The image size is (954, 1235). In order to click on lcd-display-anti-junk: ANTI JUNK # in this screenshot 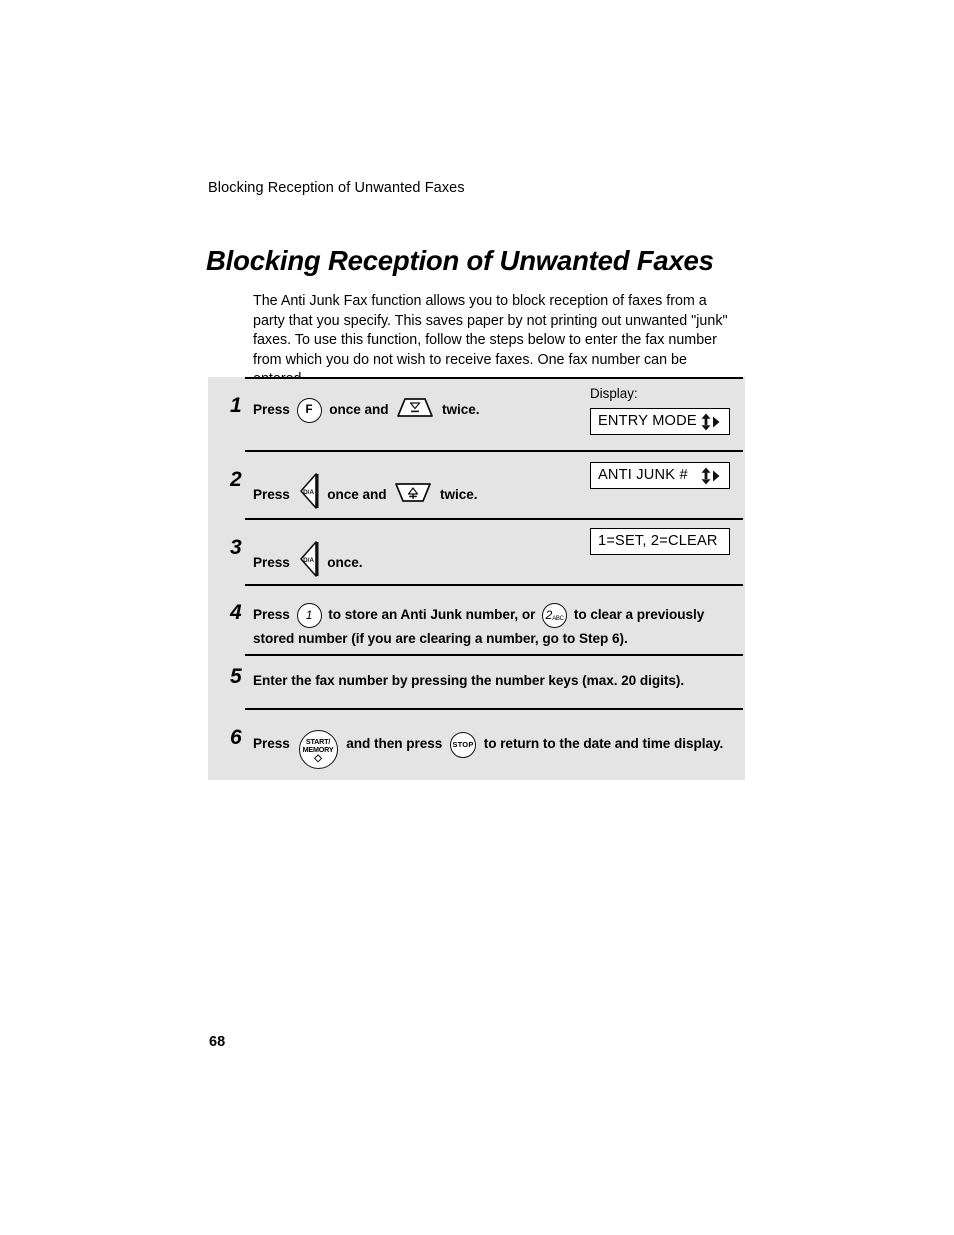, I will do `click(660, 475)`.